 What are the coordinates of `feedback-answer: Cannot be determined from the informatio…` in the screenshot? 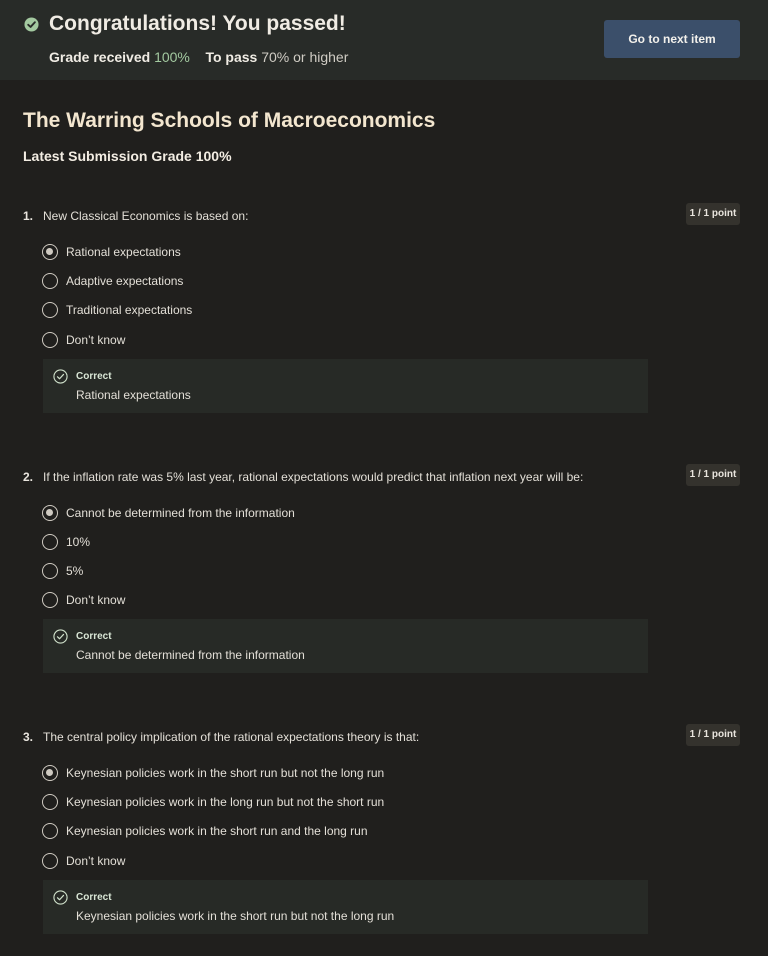 It's located at (190, 655).